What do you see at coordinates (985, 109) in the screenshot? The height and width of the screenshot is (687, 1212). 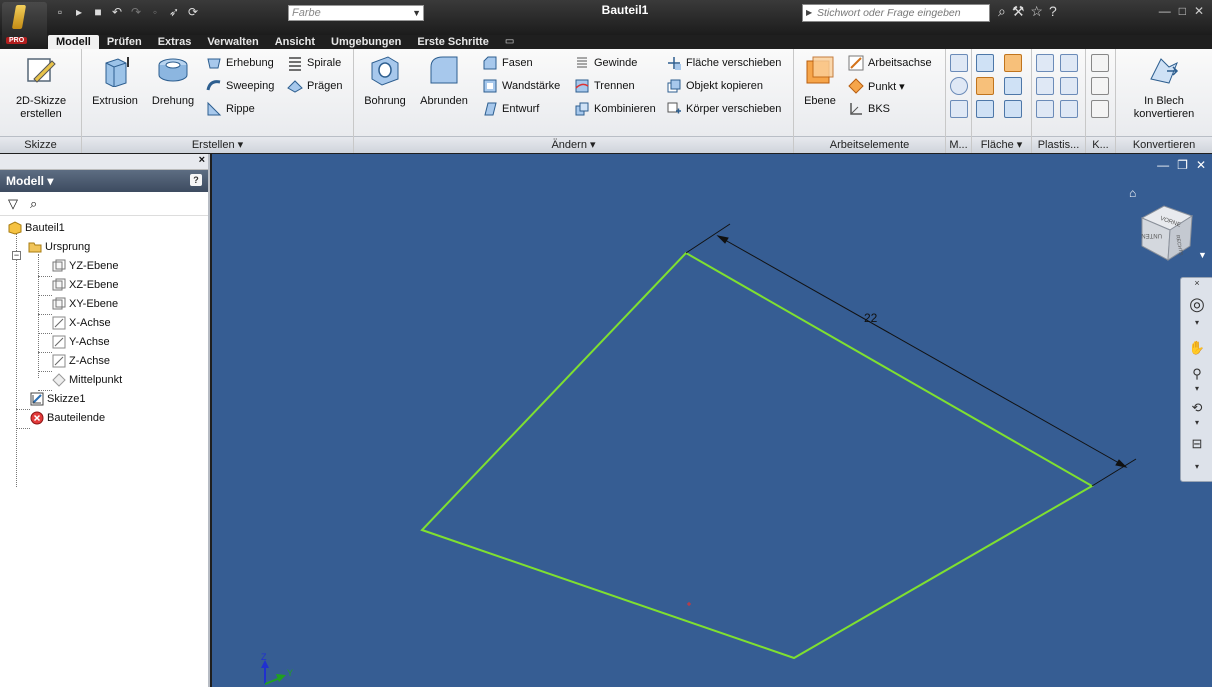 I see `sculpt-icon` at bounding box center [985, 109].